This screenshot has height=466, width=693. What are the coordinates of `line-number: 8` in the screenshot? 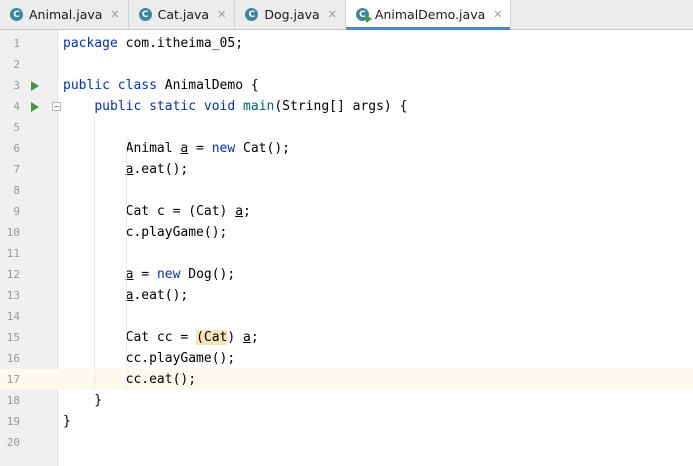 It's located at (16, 190).